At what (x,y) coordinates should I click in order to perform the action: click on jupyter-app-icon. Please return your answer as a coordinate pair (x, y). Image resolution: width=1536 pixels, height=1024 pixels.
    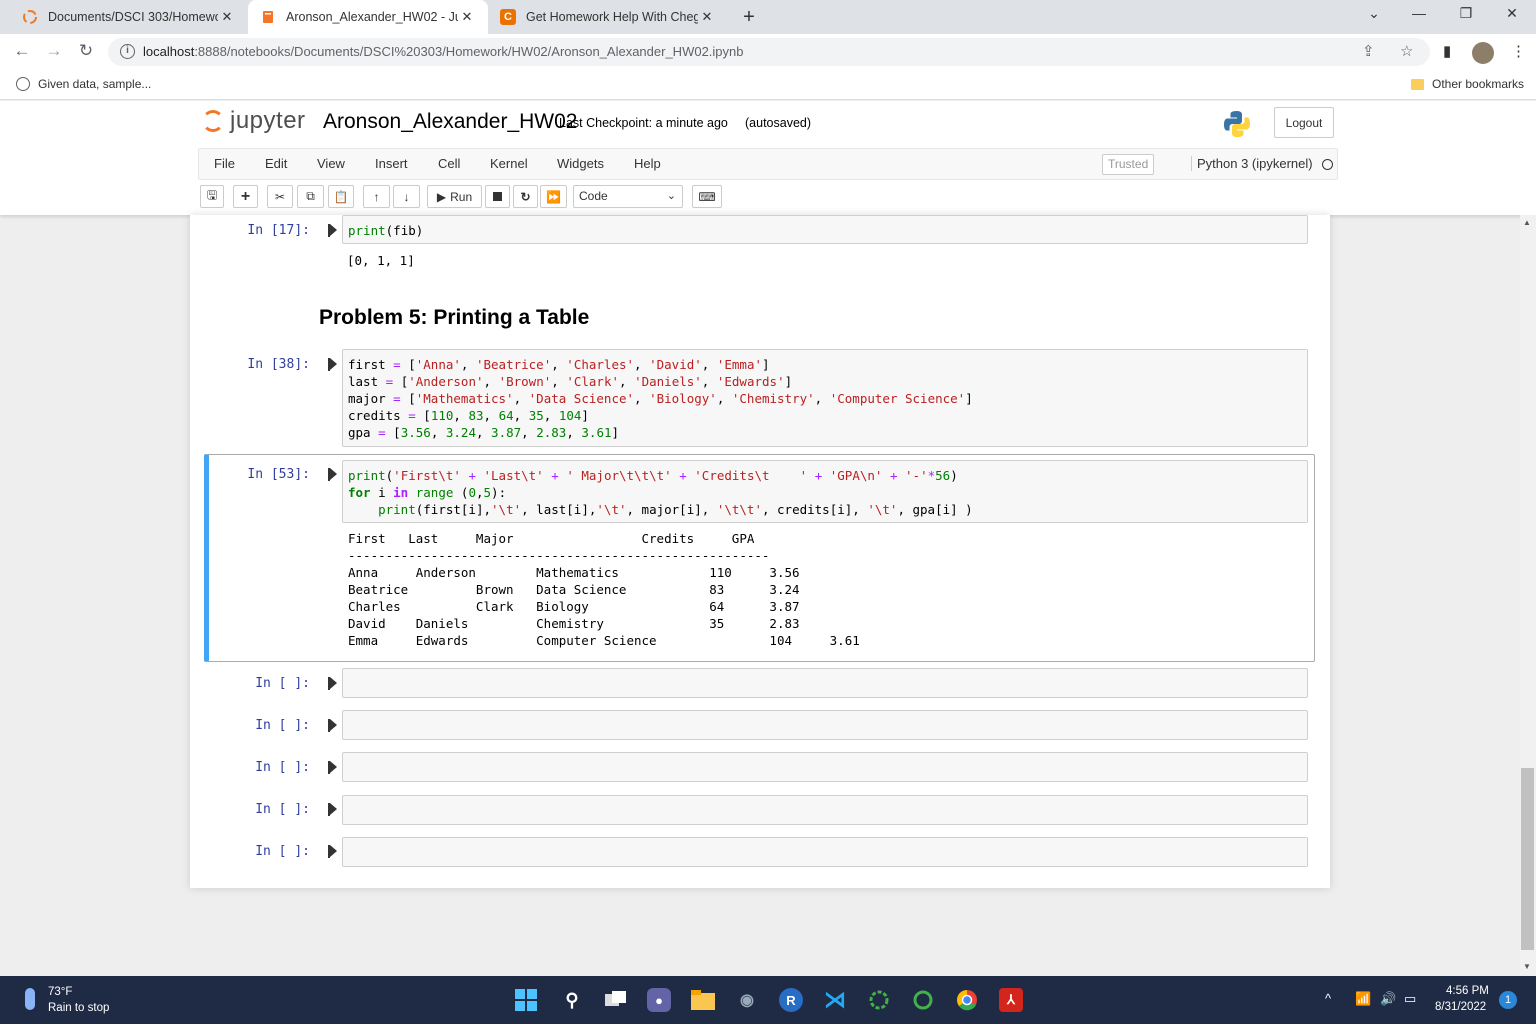
    Looking at the image, I should click on (923, 1000).